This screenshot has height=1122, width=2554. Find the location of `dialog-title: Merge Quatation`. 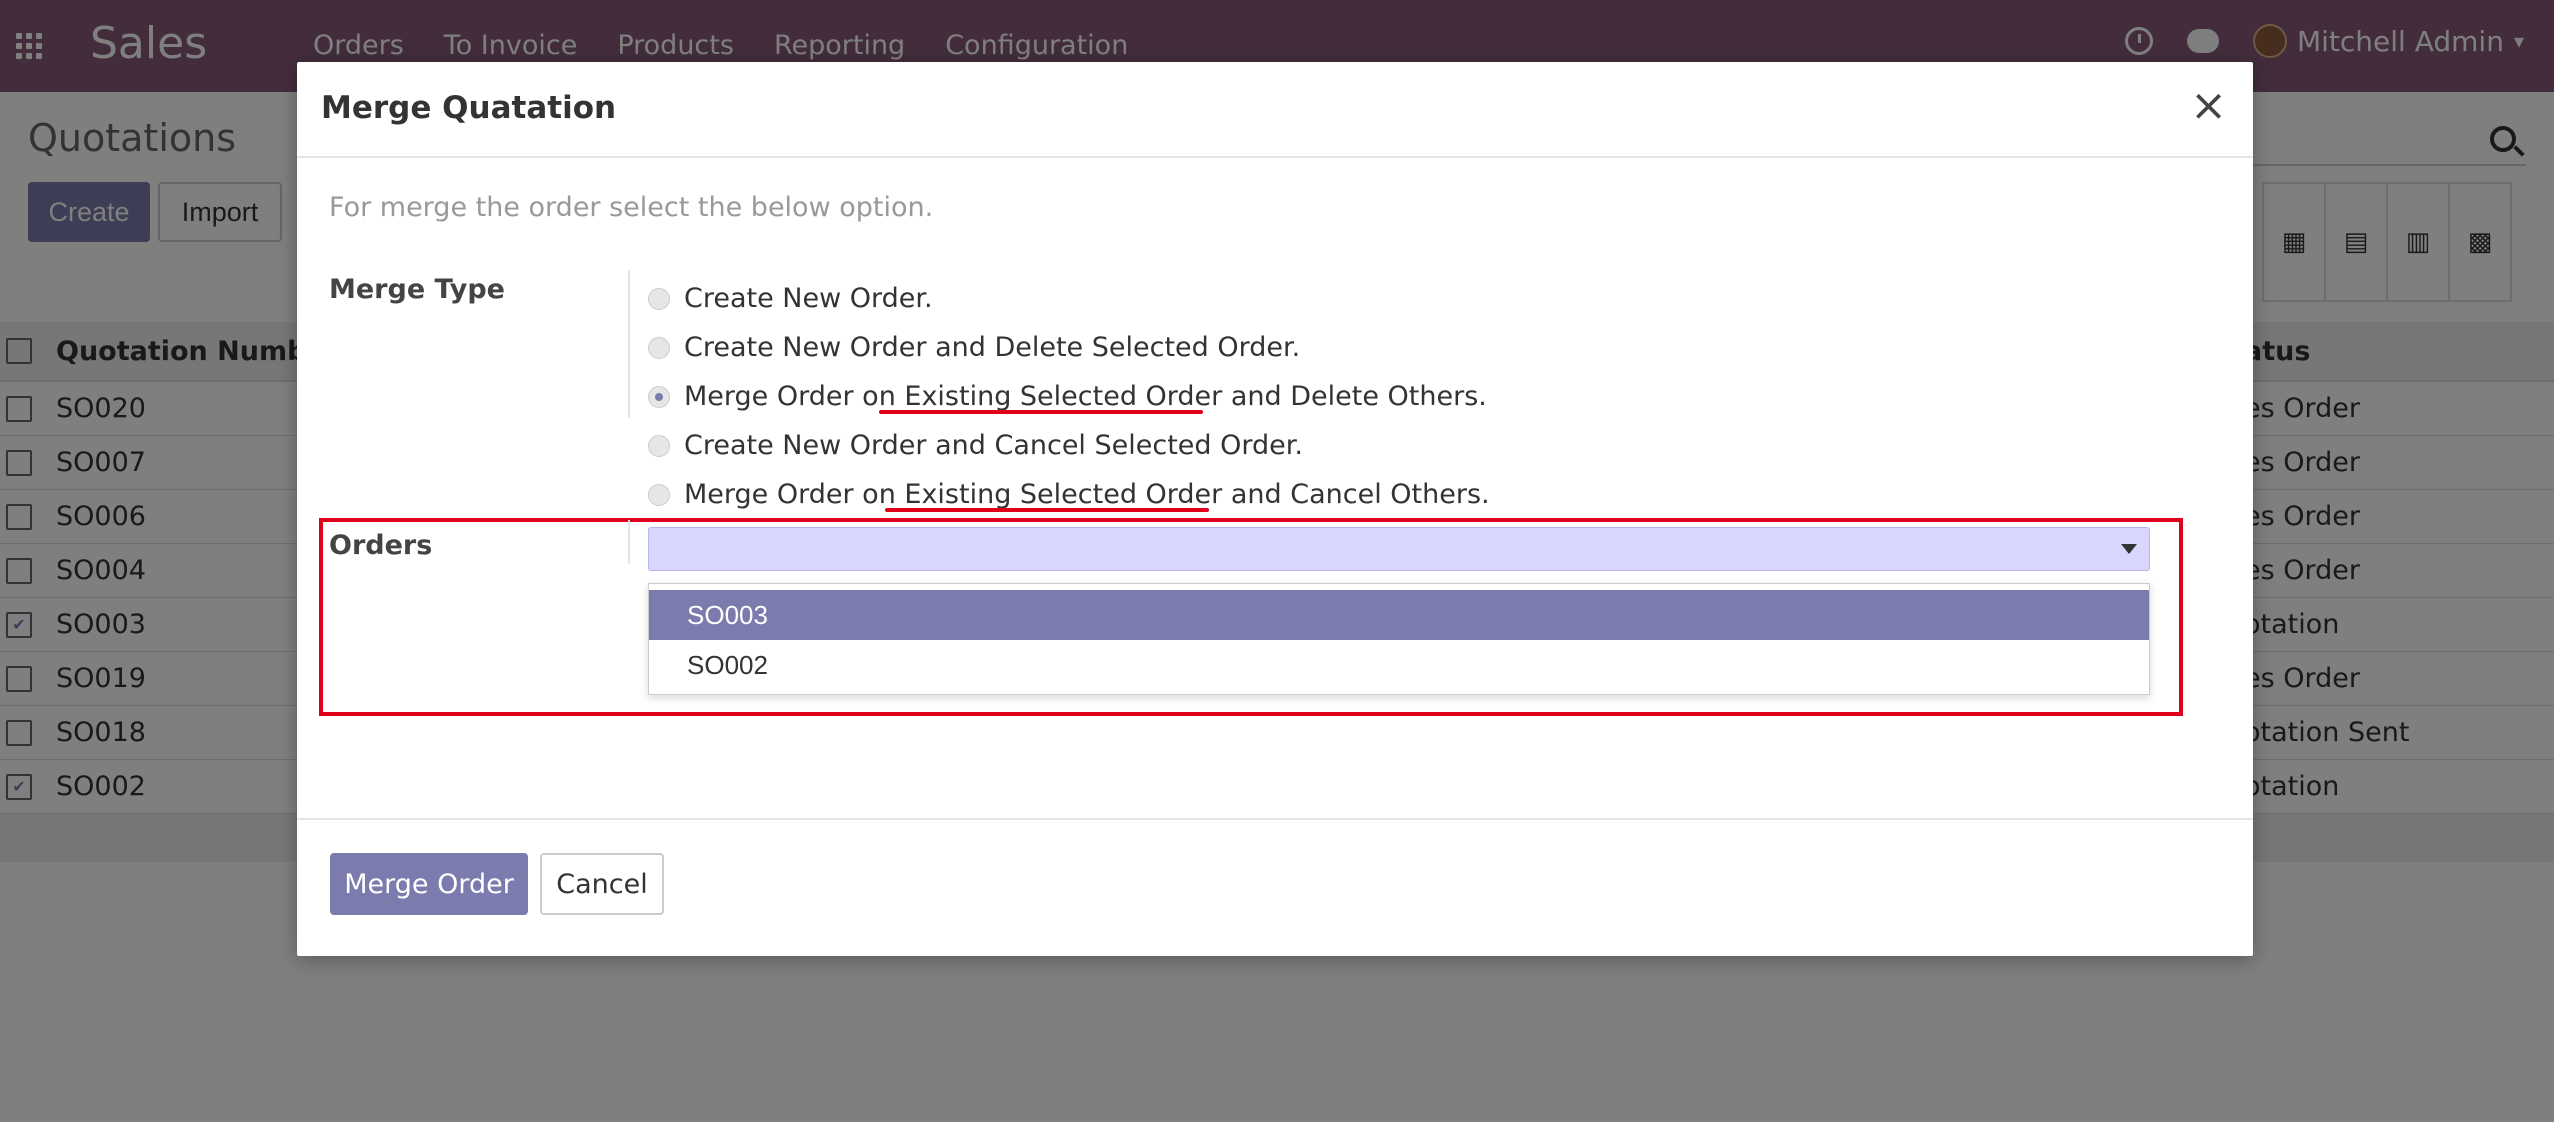

dialog-title: Merge Quatation is located at coordinates (469, 108).